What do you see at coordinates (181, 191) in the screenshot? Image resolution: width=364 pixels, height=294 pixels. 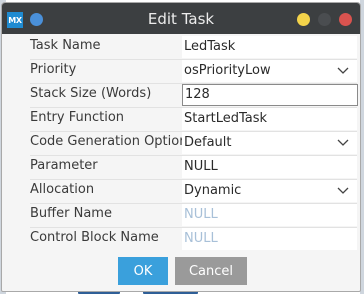 I see `form-row-allocation: Allocation Dynamic` at bounding box center [181, 191].